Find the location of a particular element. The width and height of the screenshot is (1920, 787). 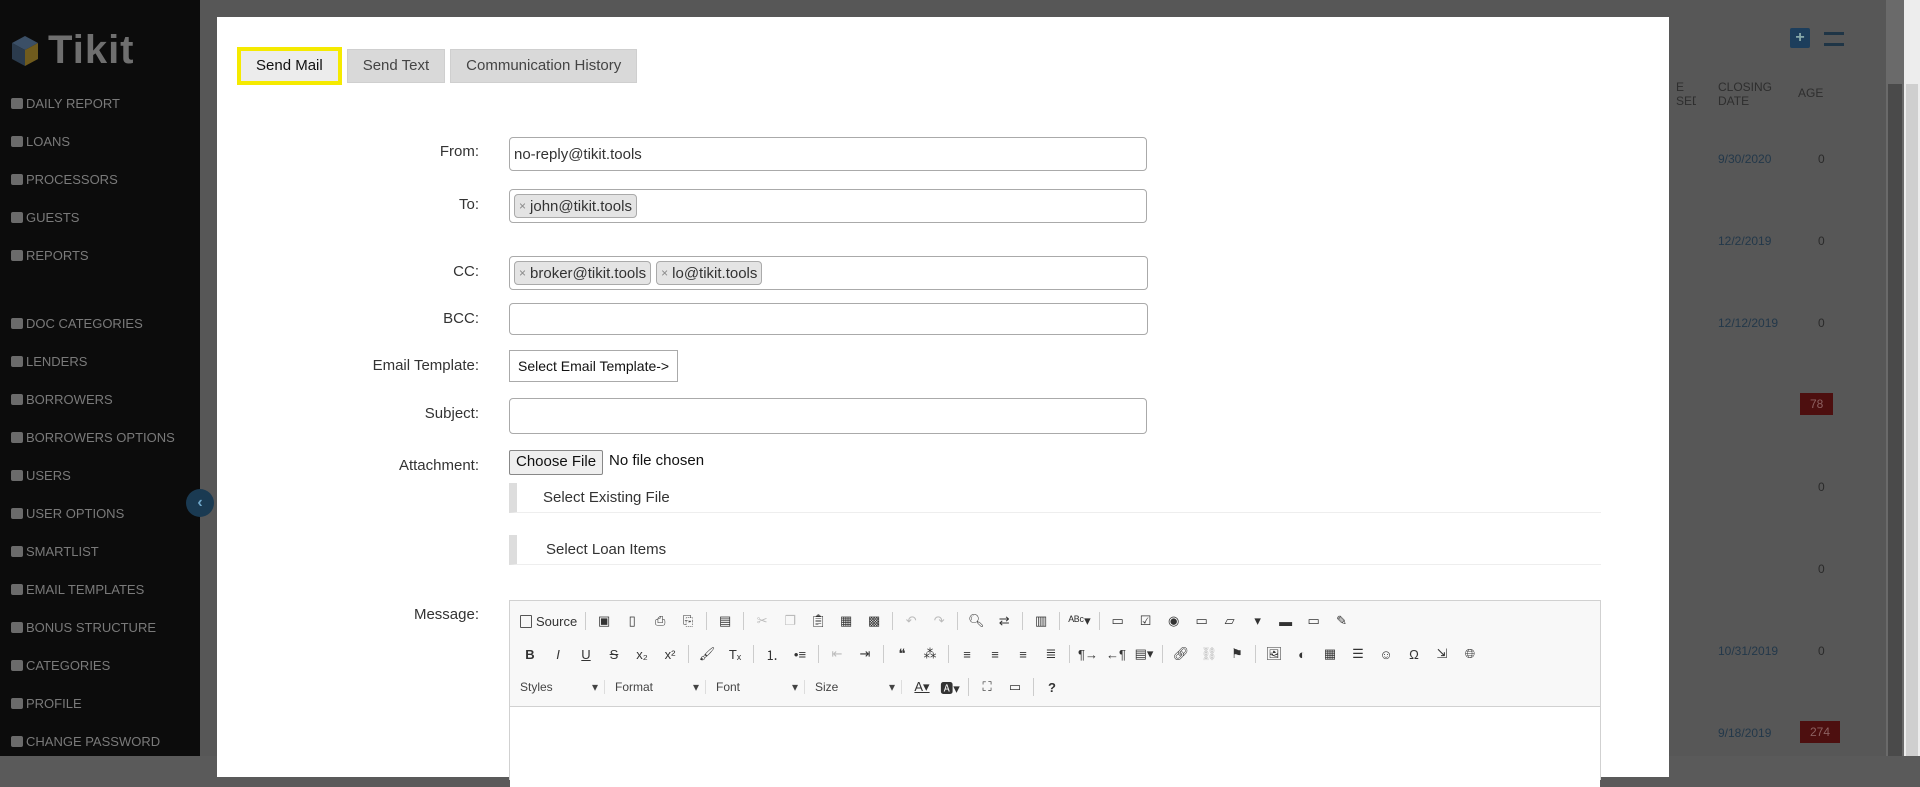

paste-icon: 📋︎ is located at coordinates (818, 621).